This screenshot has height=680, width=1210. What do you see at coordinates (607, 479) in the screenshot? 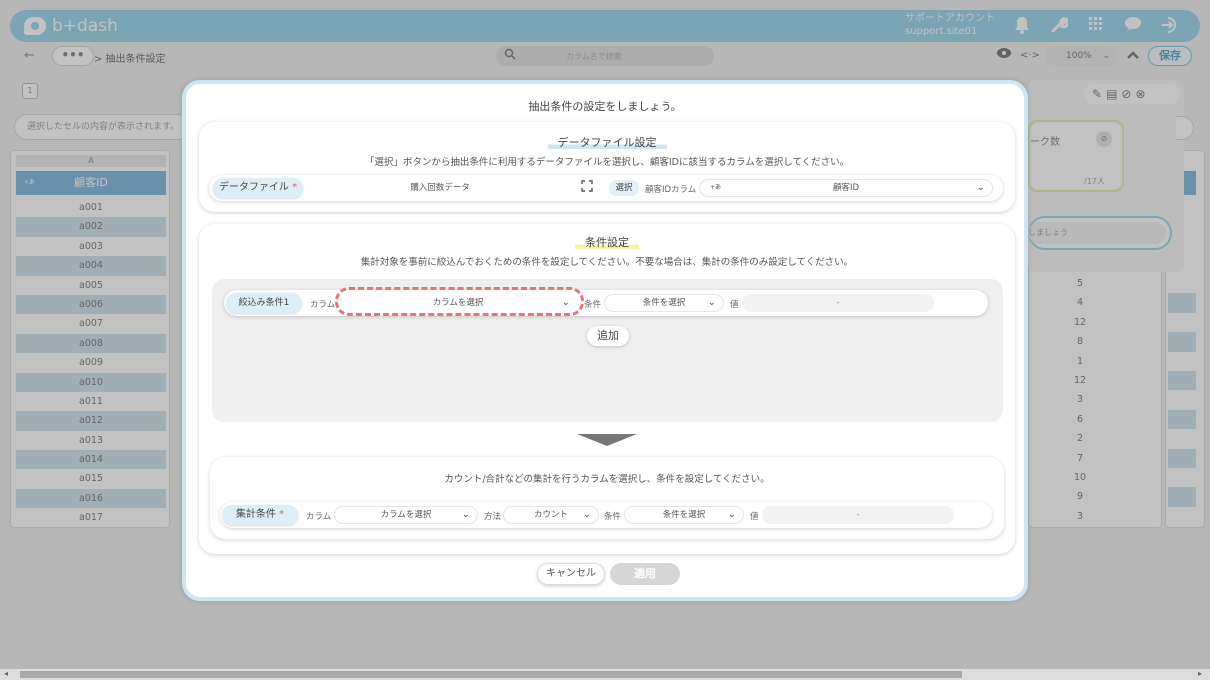
I see `aggregate-description: カウント/合計などの集計を行うカラムを選択し、条件を設定してください。` at bounding box center [607, 479].